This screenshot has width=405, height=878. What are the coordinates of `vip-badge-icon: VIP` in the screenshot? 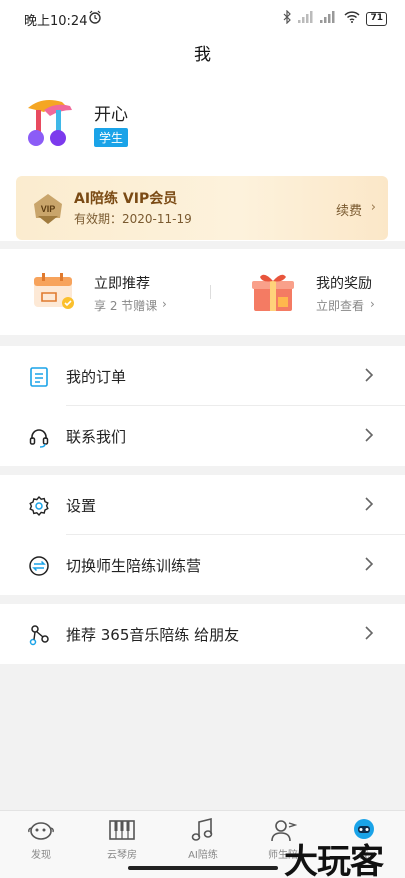 It's located at (48, 210).